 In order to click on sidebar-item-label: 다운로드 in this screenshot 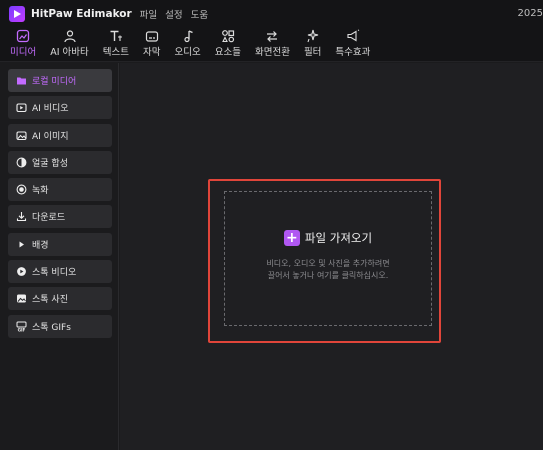, I will do `click(49, 218)`.